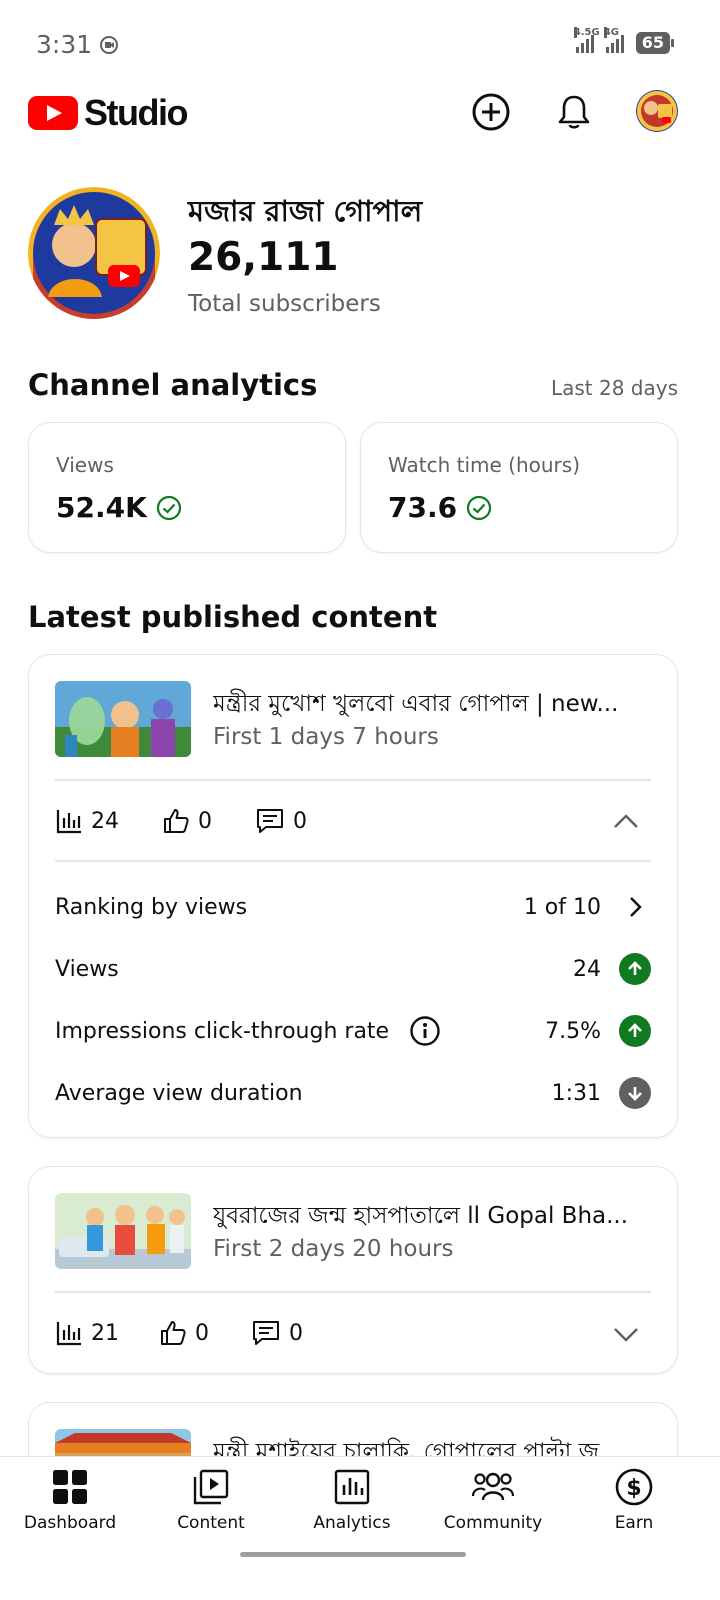 This screenshot has height=1600, width=720. I want to click on signal-icon-1: 4.5G, so click(586, 40).